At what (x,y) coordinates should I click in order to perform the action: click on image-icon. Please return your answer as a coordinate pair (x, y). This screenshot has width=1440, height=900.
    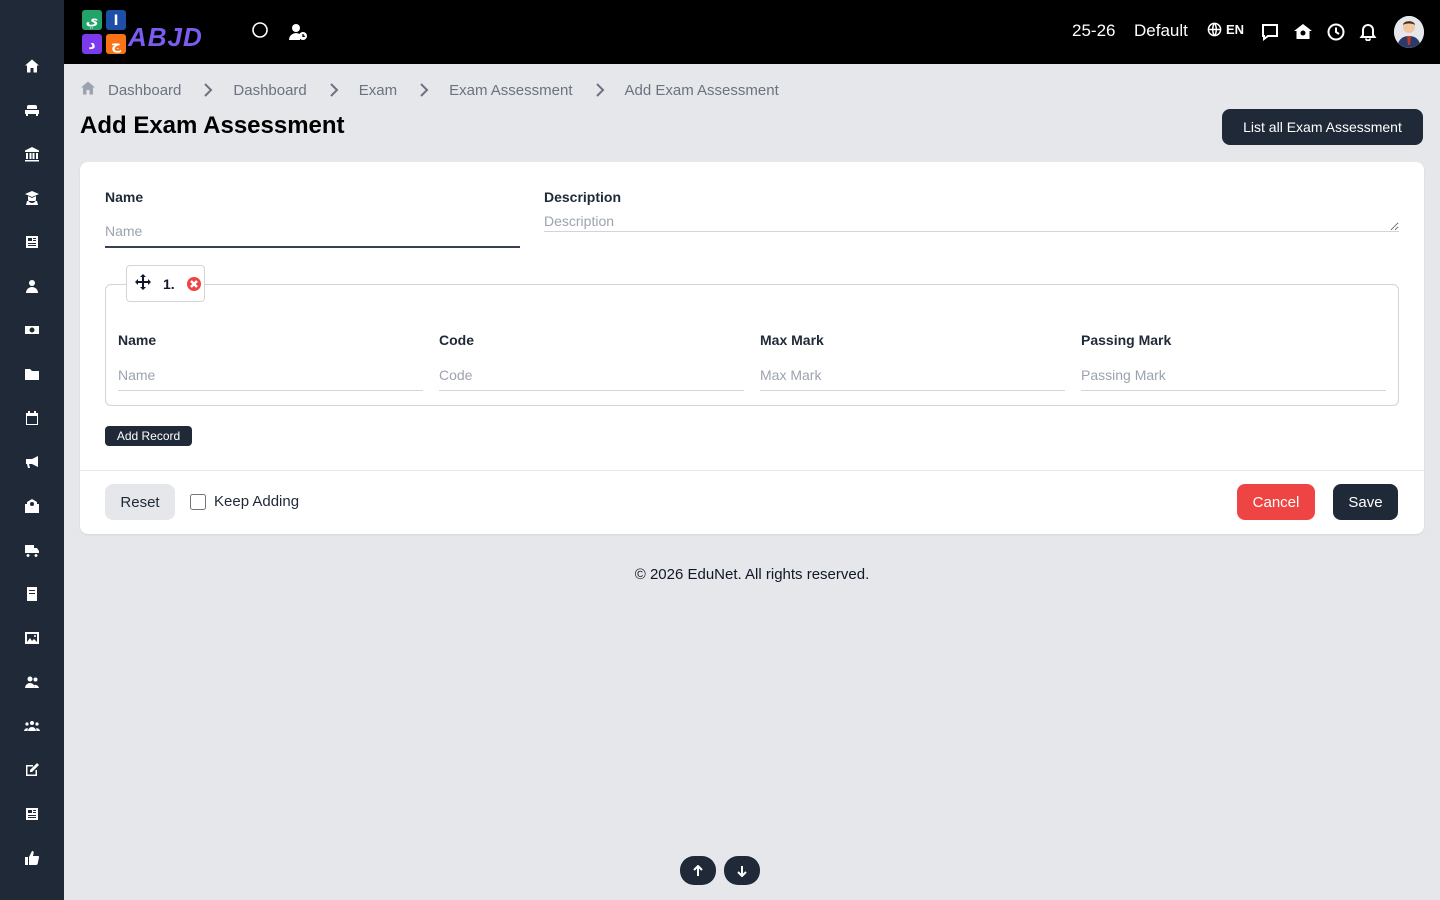
    Looking at the image, I should click on (32, 638).